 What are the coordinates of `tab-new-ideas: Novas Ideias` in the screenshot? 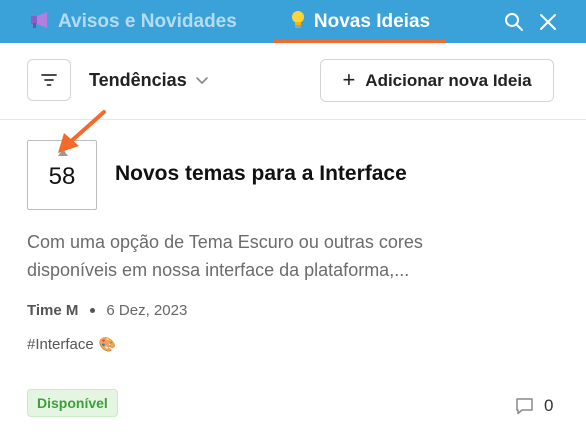 It's located at (360, 21).